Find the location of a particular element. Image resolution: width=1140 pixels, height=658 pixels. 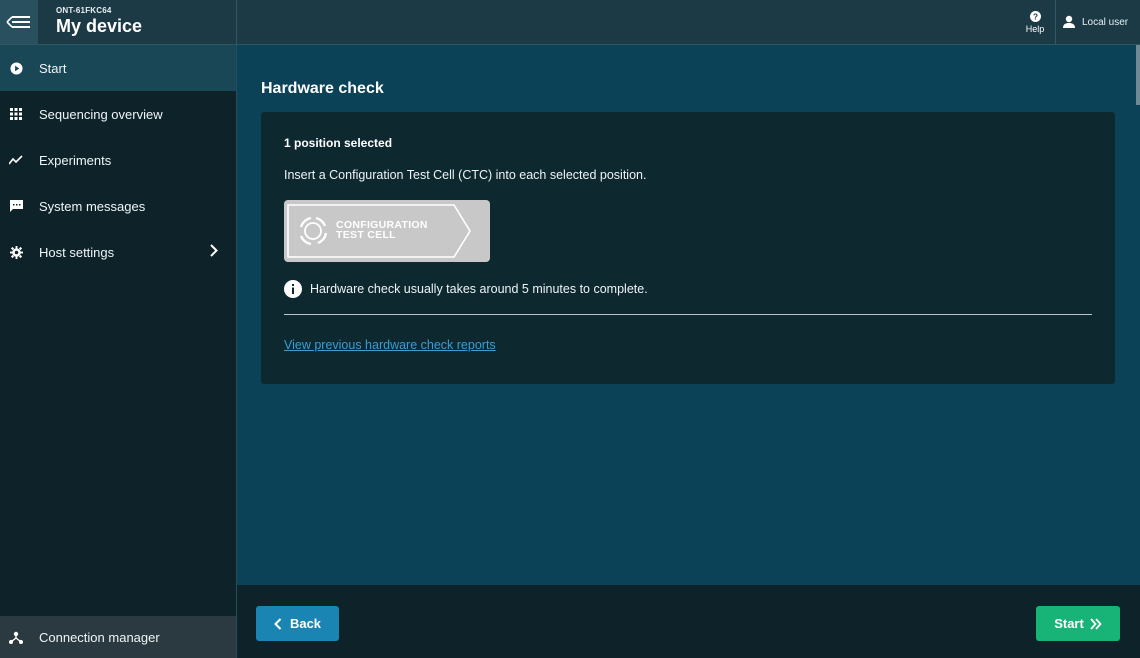

sidebar-item-label: Sequencing overview is located at coordinates (101, 114).